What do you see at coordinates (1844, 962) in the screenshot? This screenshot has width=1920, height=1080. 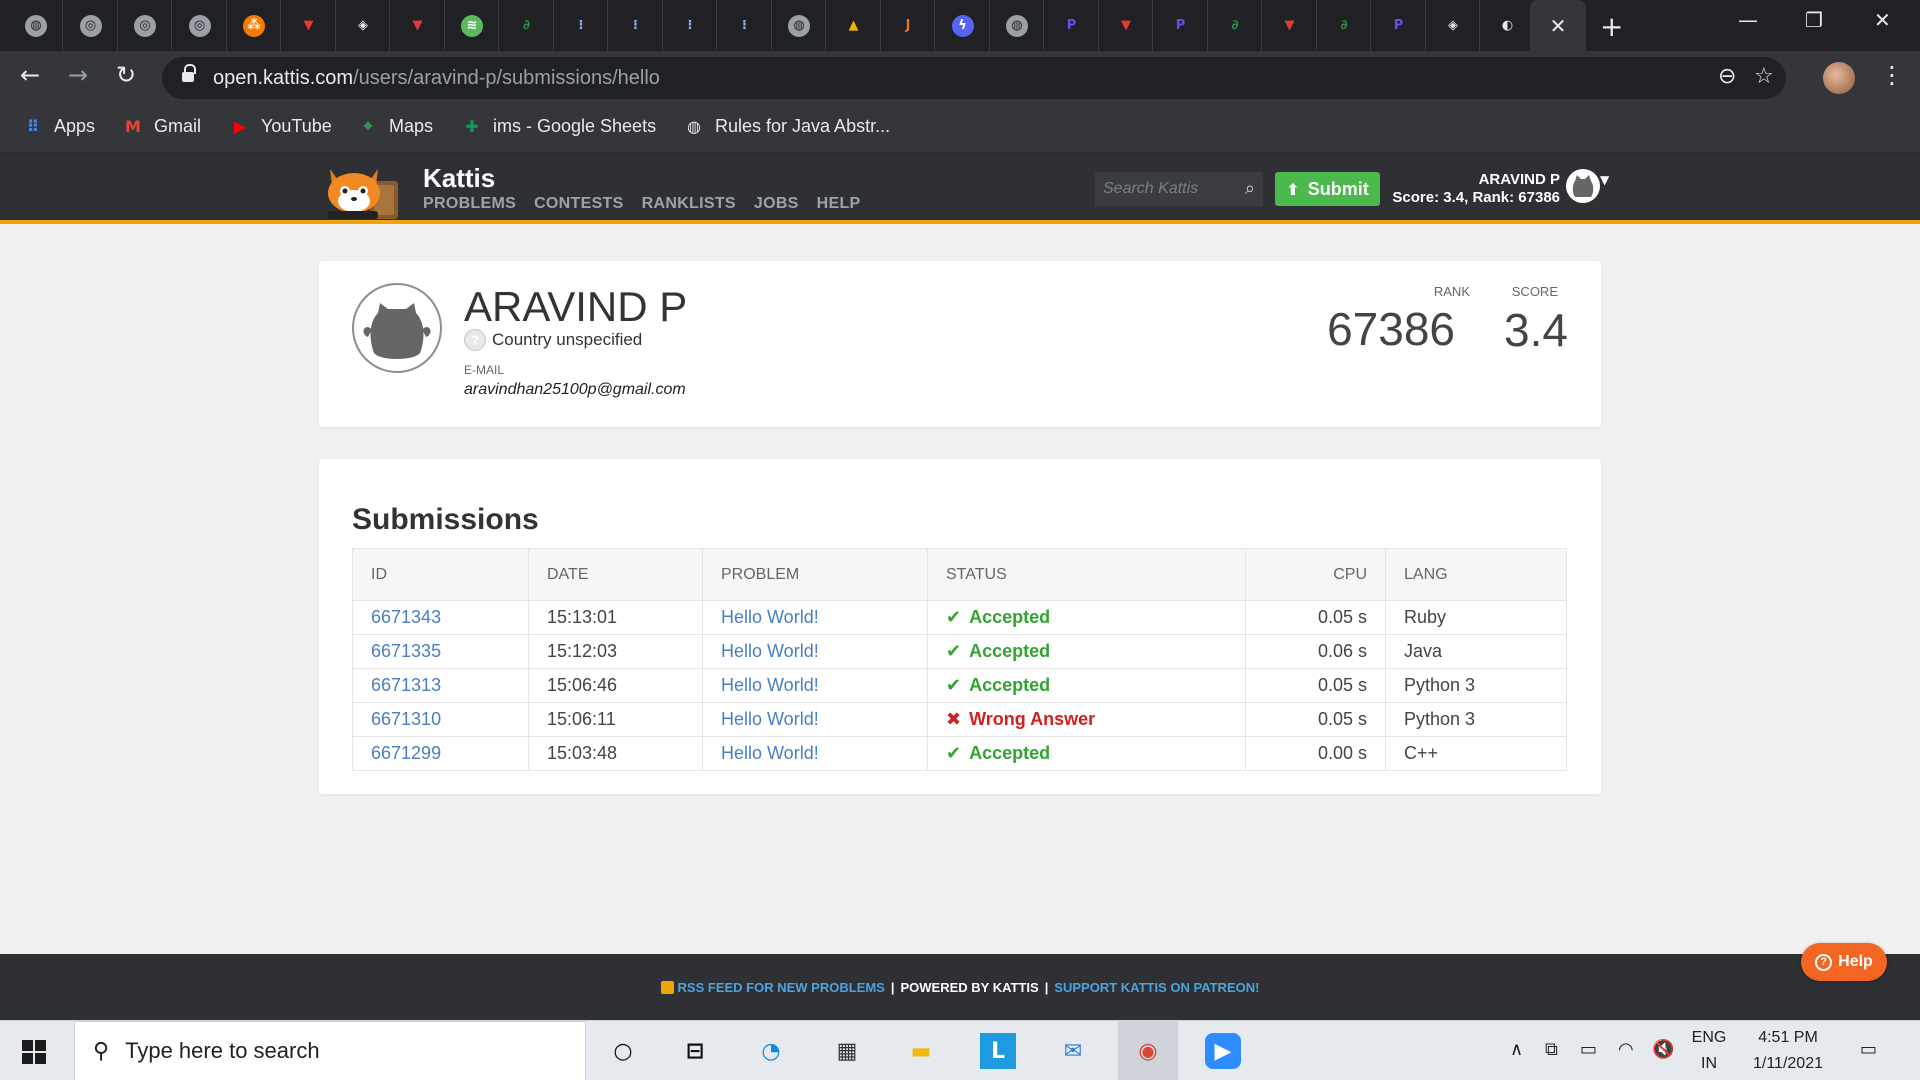 I see `help-button: ? Help` at bounding box center [1844, 962].